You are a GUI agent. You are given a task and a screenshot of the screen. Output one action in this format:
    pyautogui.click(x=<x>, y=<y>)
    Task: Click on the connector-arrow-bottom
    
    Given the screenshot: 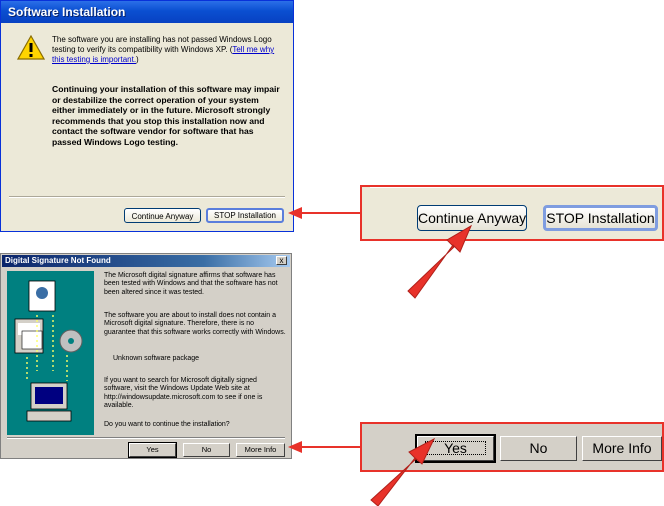 What is the action you would take?
    pyautogui.click(x=324, y=447)
    